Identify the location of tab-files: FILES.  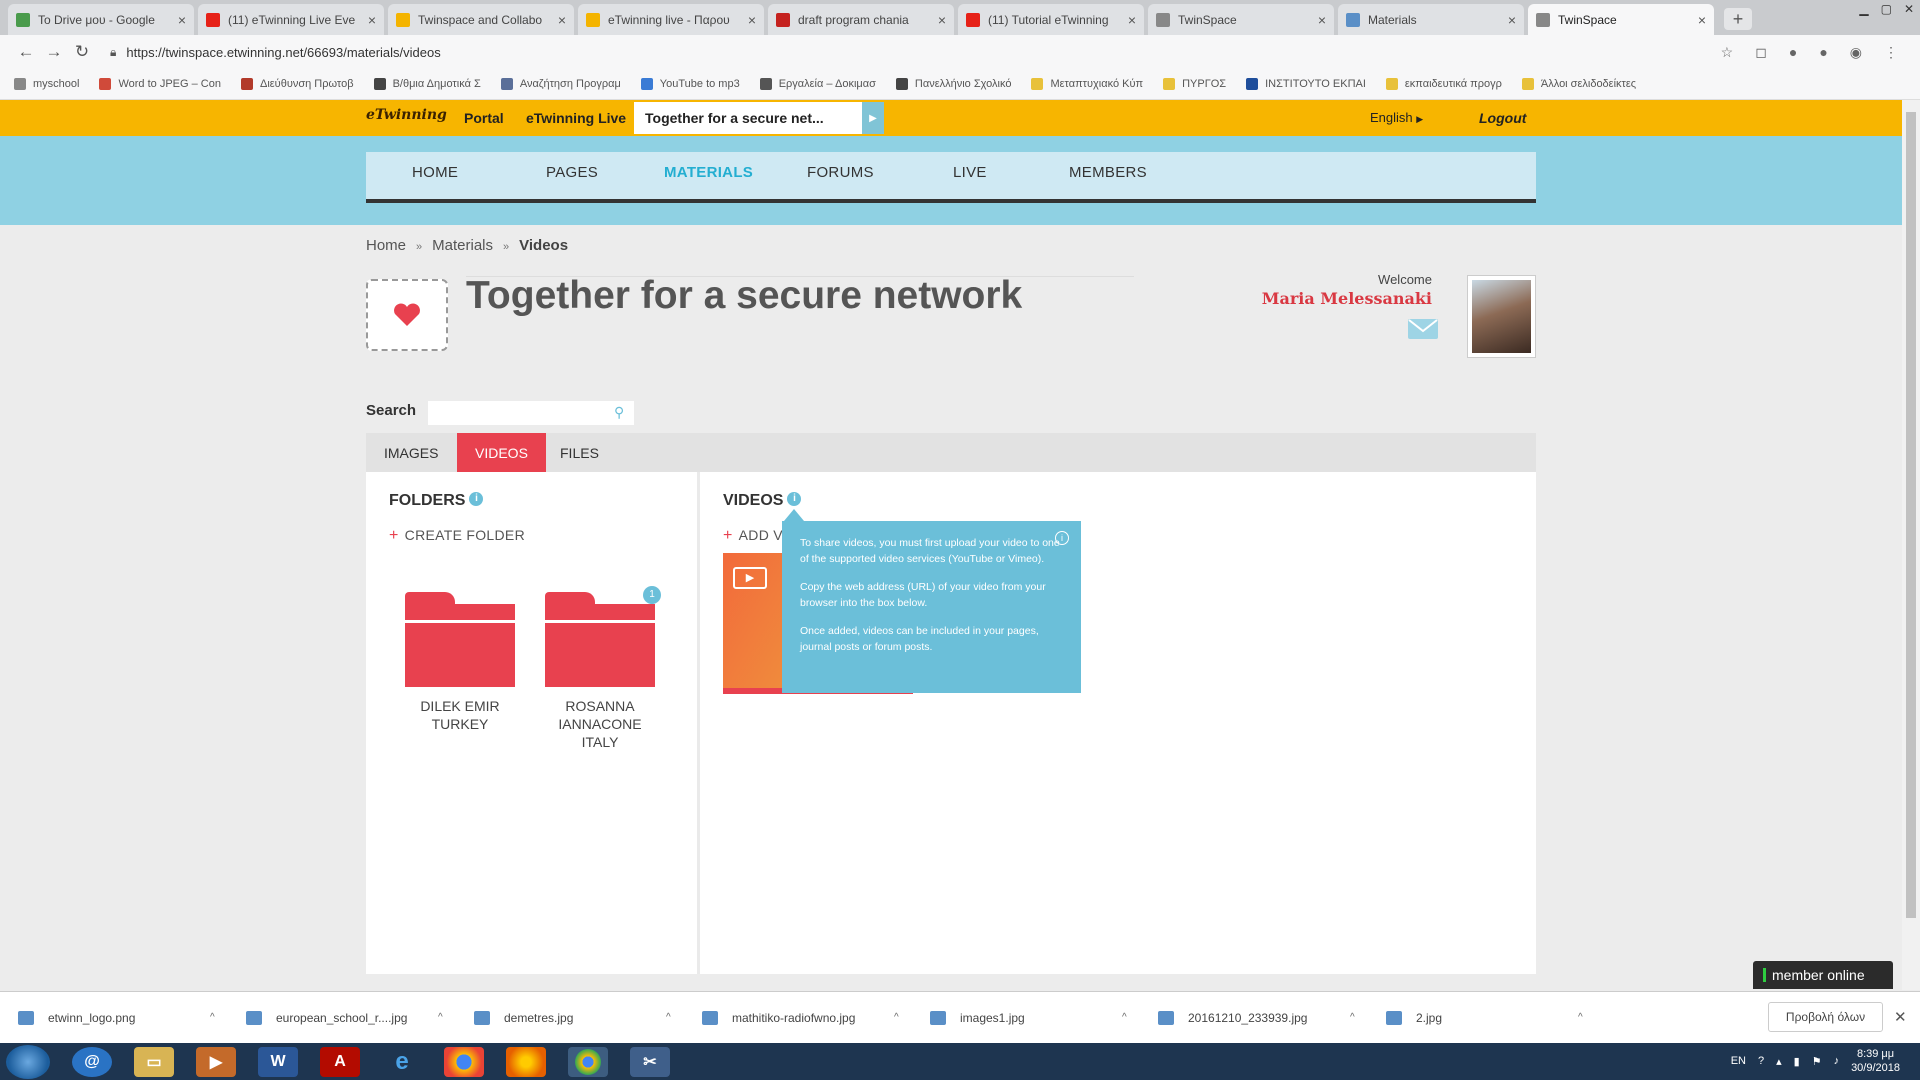
(579, 452).